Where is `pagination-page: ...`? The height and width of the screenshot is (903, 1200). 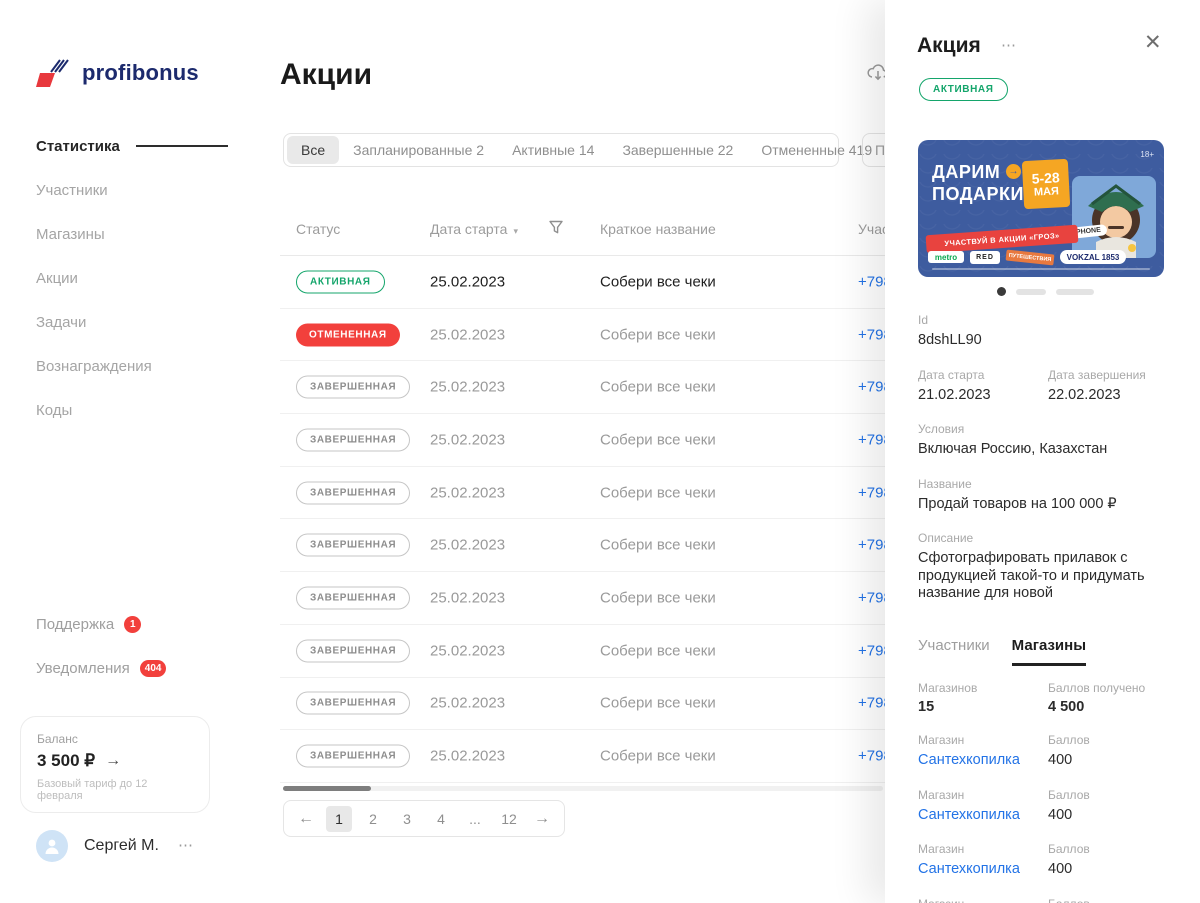
pagination-page: ... is located at coordinates (475, 819).